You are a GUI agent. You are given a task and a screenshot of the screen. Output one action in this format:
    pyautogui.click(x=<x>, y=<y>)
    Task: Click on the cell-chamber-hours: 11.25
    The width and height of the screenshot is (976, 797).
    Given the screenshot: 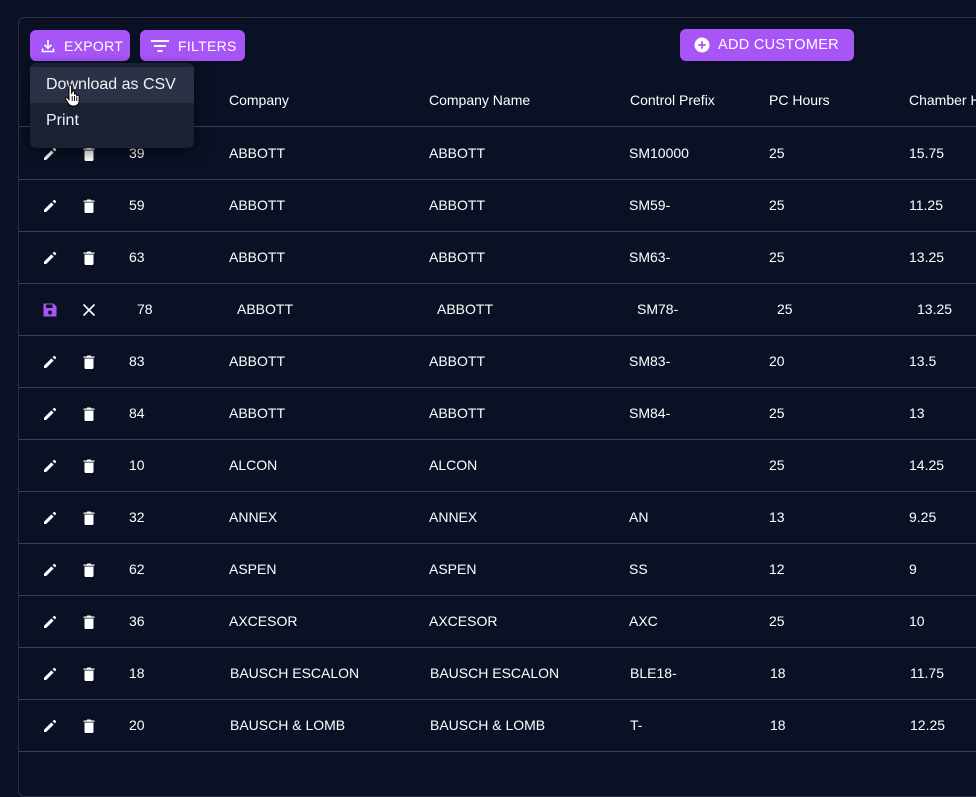 What is the action you would take?
    pyautogui.click(x=926, y=205)
    